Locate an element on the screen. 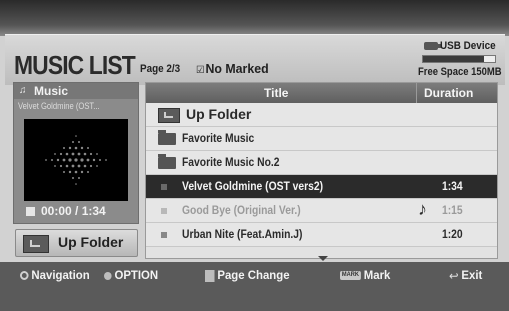  list-item-label: Up Folder is located at coordinates (219, 114).